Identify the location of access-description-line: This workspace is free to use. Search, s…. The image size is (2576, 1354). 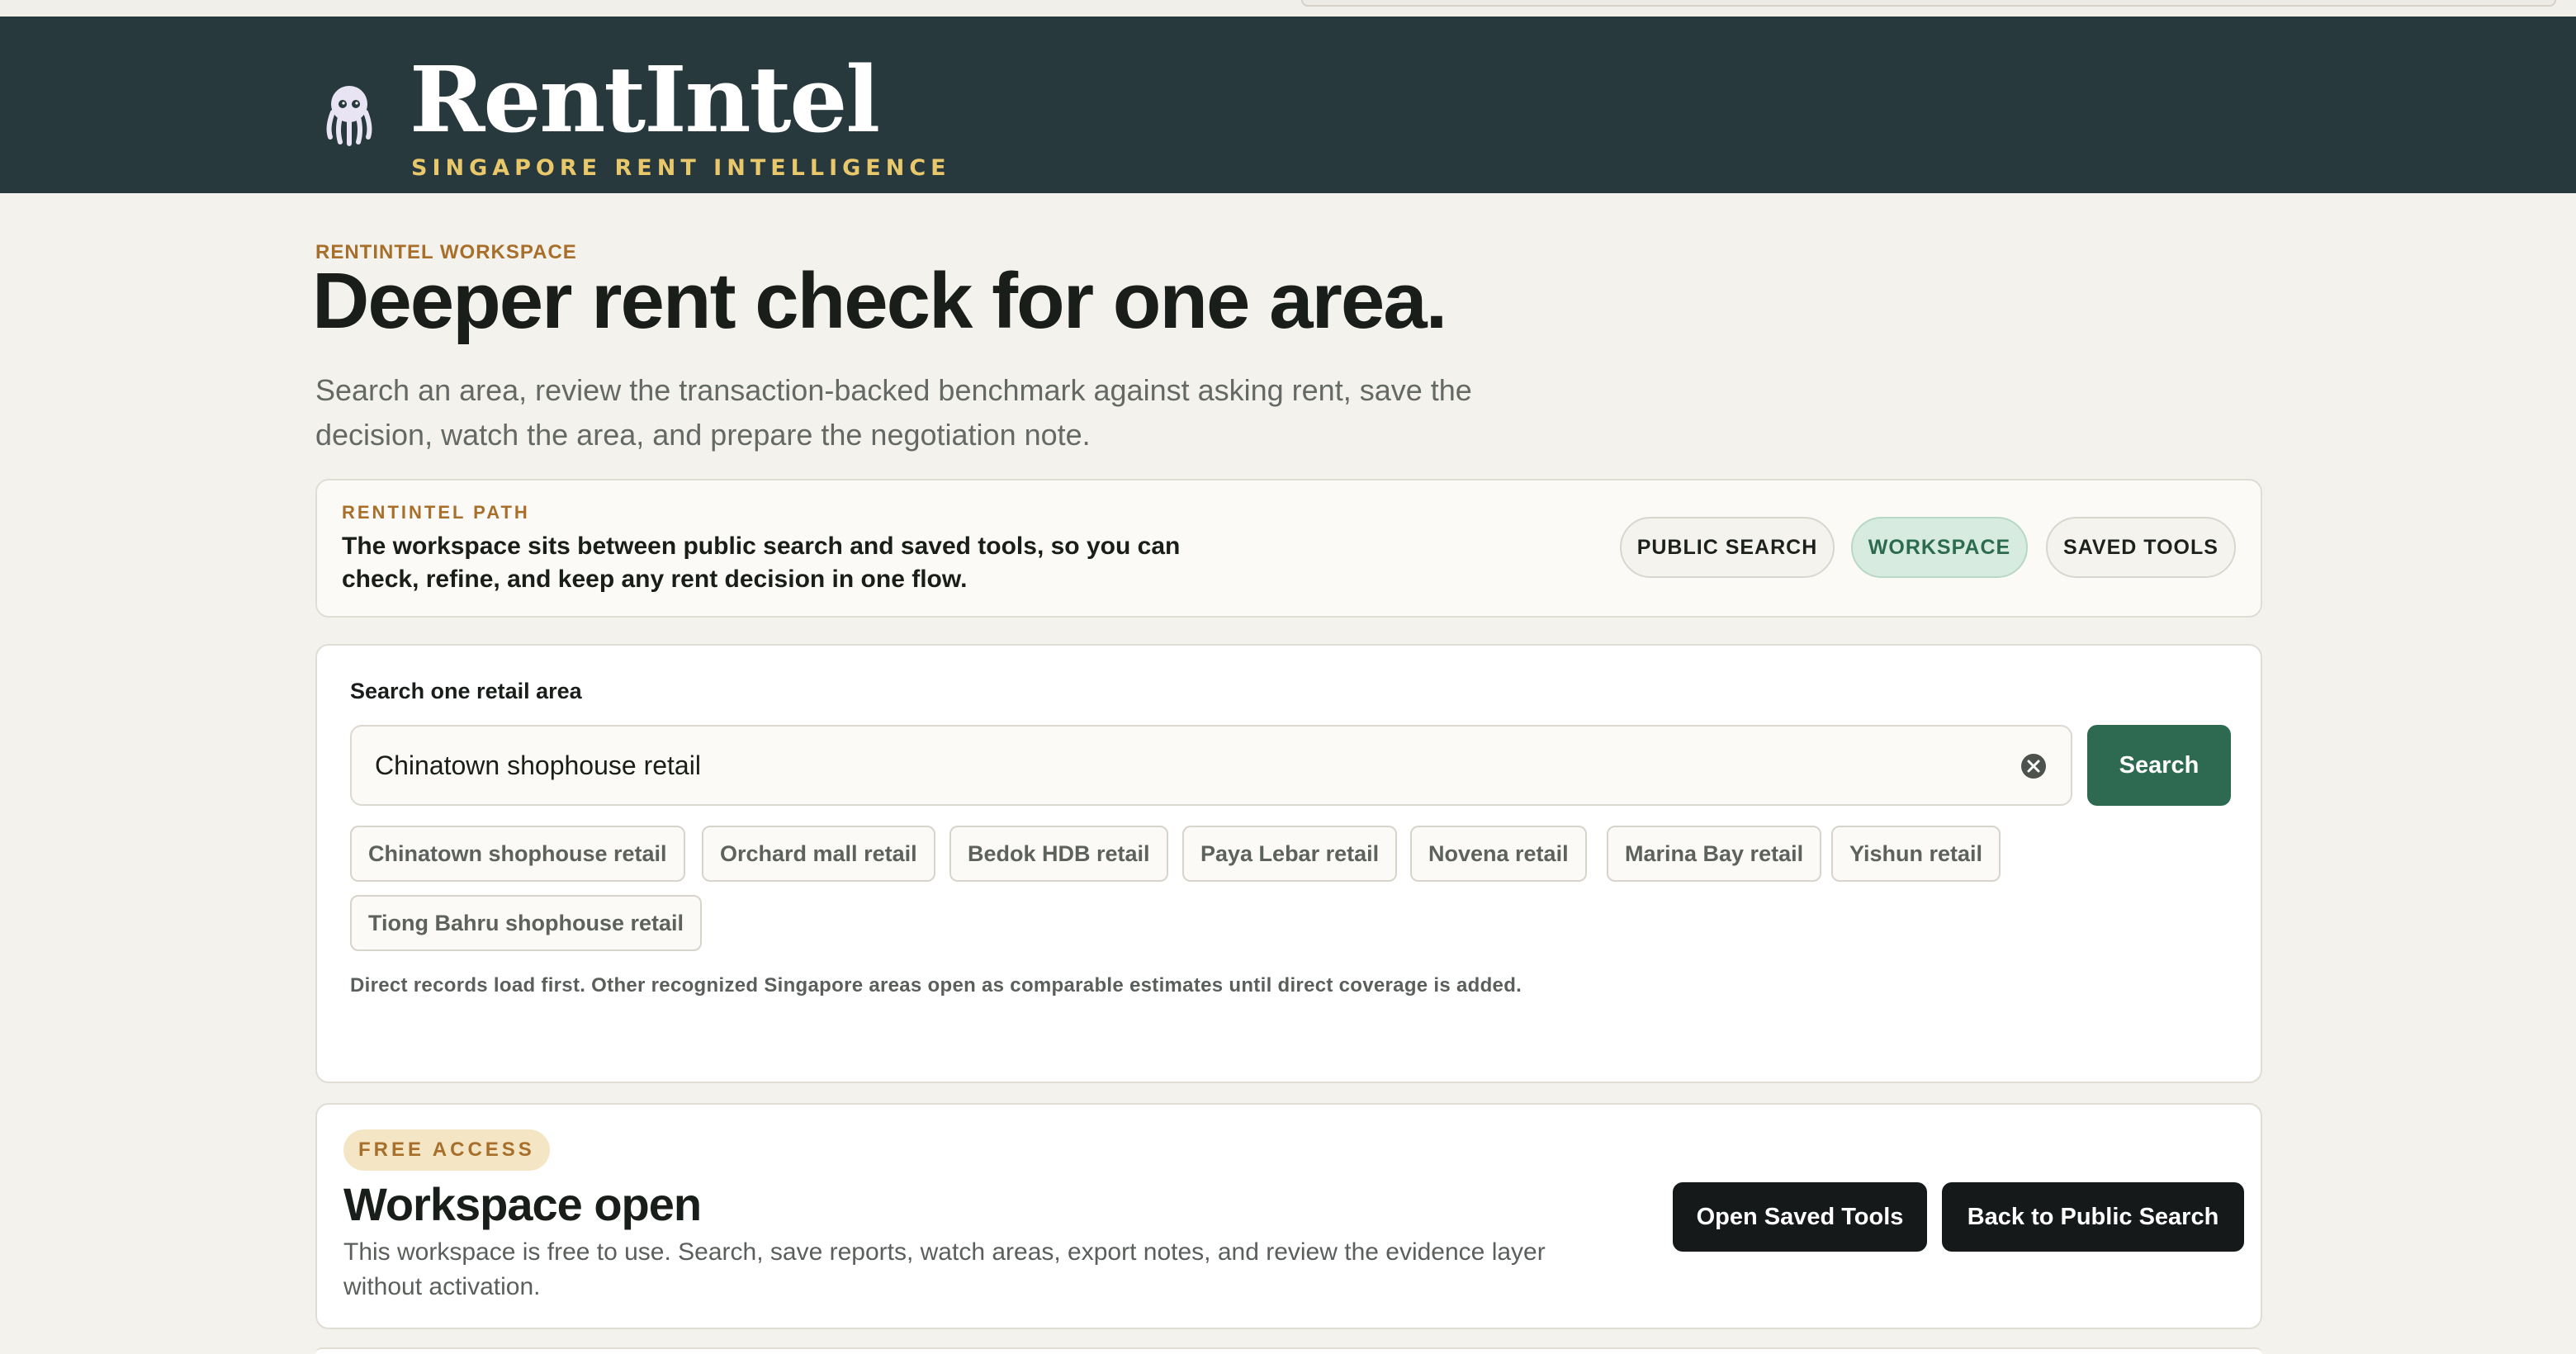
(944, 1252).